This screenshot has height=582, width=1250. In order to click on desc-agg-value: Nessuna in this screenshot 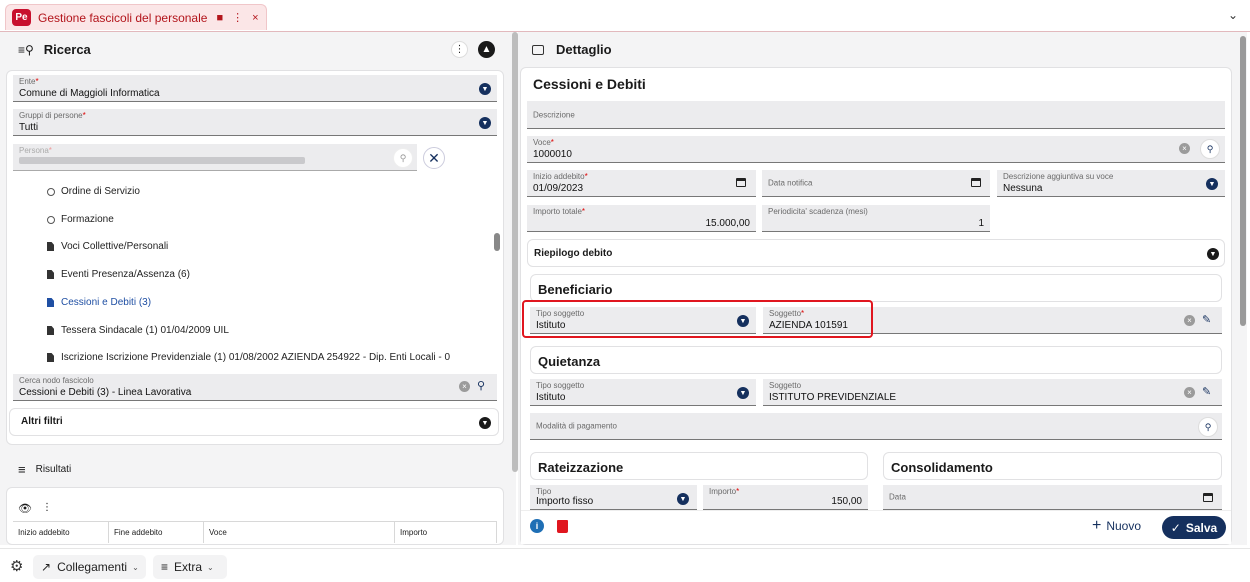, I will do `click(1023, 188)`.